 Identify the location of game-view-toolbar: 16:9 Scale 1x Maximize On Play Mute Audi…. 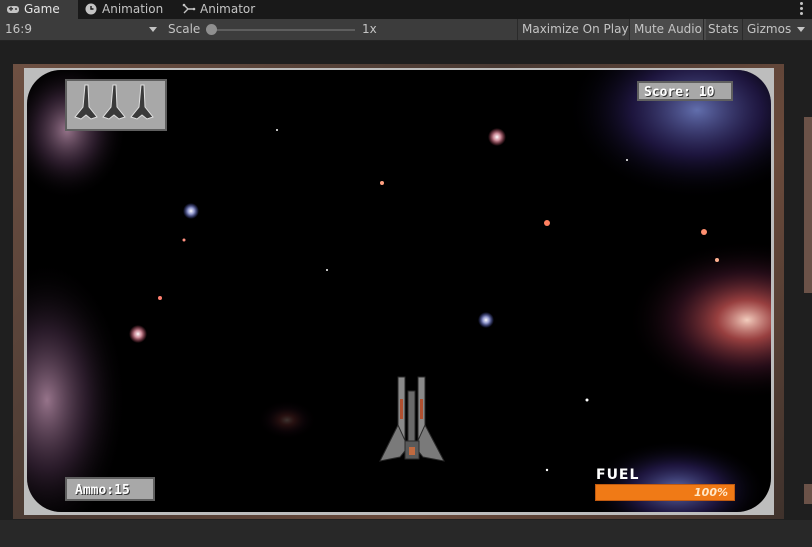
(406, 30).